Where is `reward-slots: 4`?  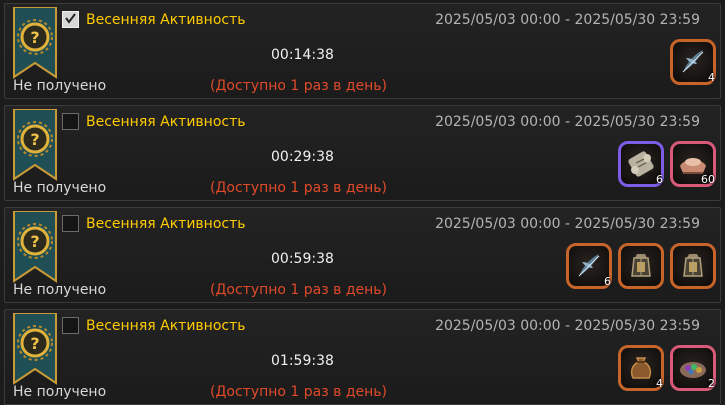
reward-slots: 4 is located at coordinates (693, 62).